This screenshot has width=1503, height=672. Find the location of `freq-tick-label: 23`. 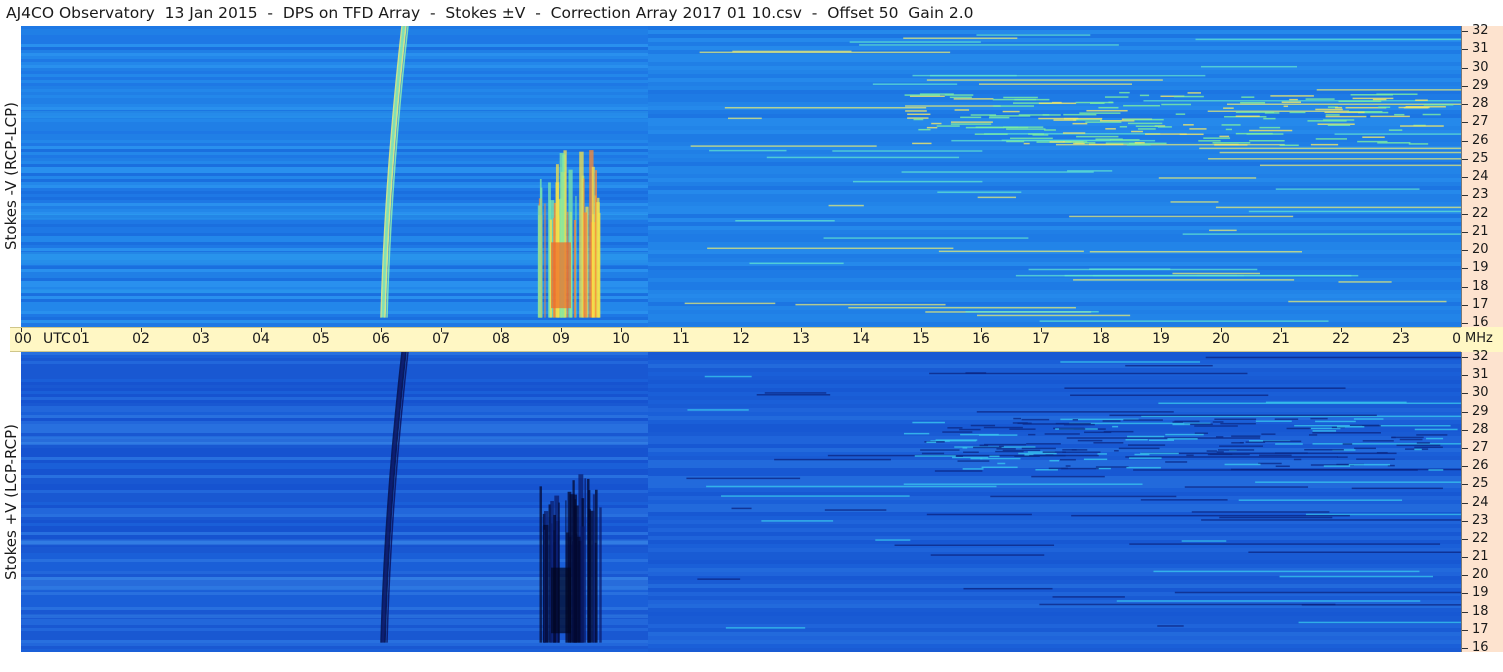

freq-tick-label: 23 is located at coordinates (1480, 195).